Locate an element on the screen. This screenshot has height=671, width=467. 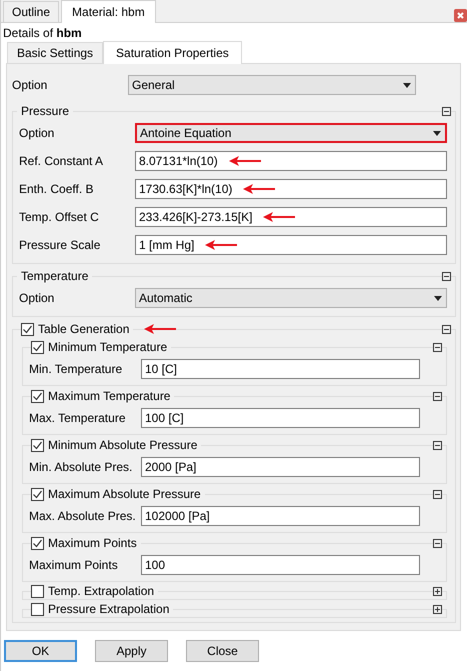
group-title: Table Generation is located at coordinates (84, 329).